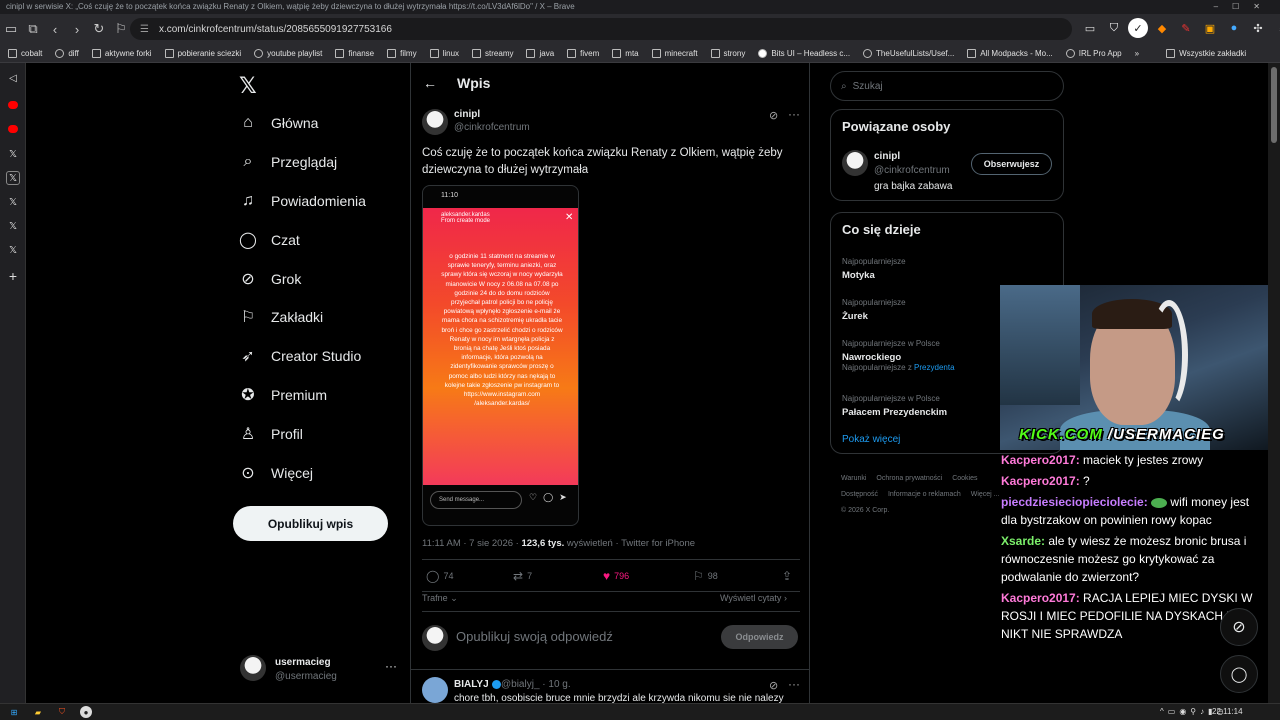 The width and height of the screenshot is (1280, 720). Describe the element at coordinates (871, 439) in the screenshot. I see `show-more-link: Pokaż więcej` at that location.